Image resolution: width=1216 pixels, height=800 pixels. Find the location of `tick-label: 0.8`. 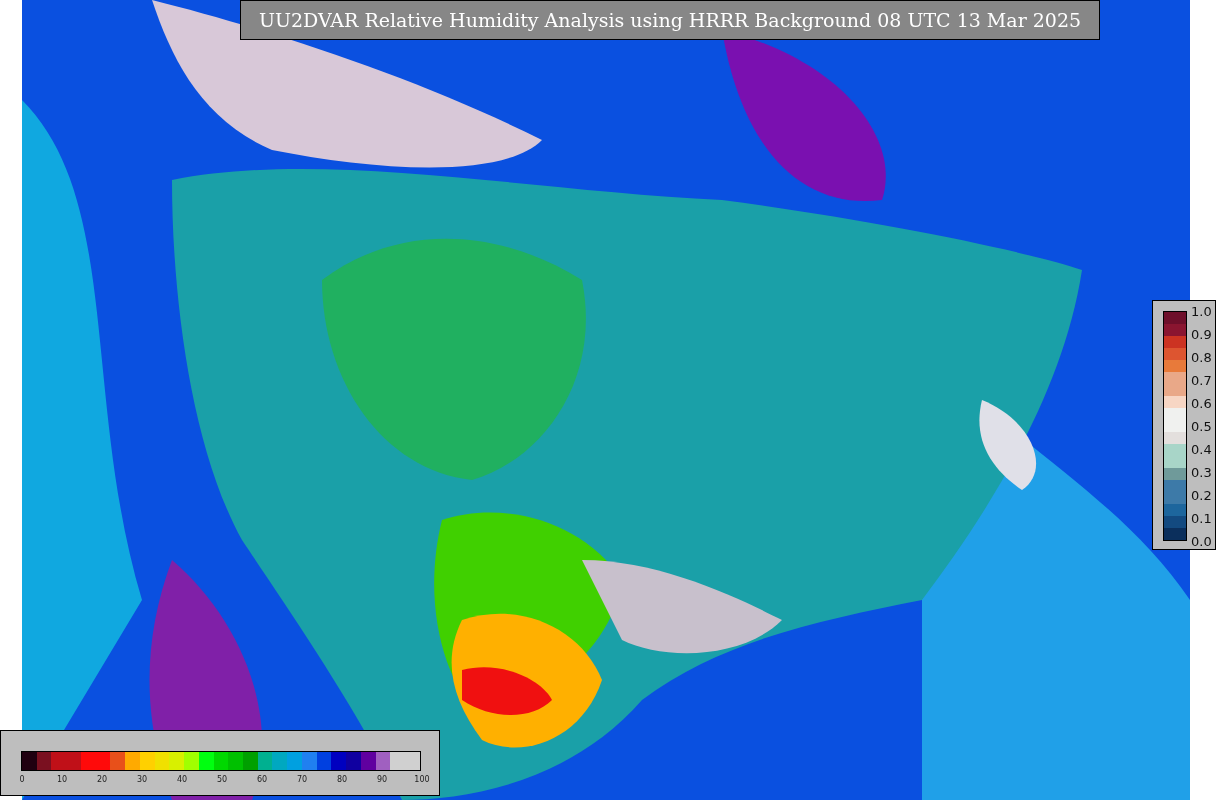

tick-label: 0.8 is located at coordinates (1201, 358).